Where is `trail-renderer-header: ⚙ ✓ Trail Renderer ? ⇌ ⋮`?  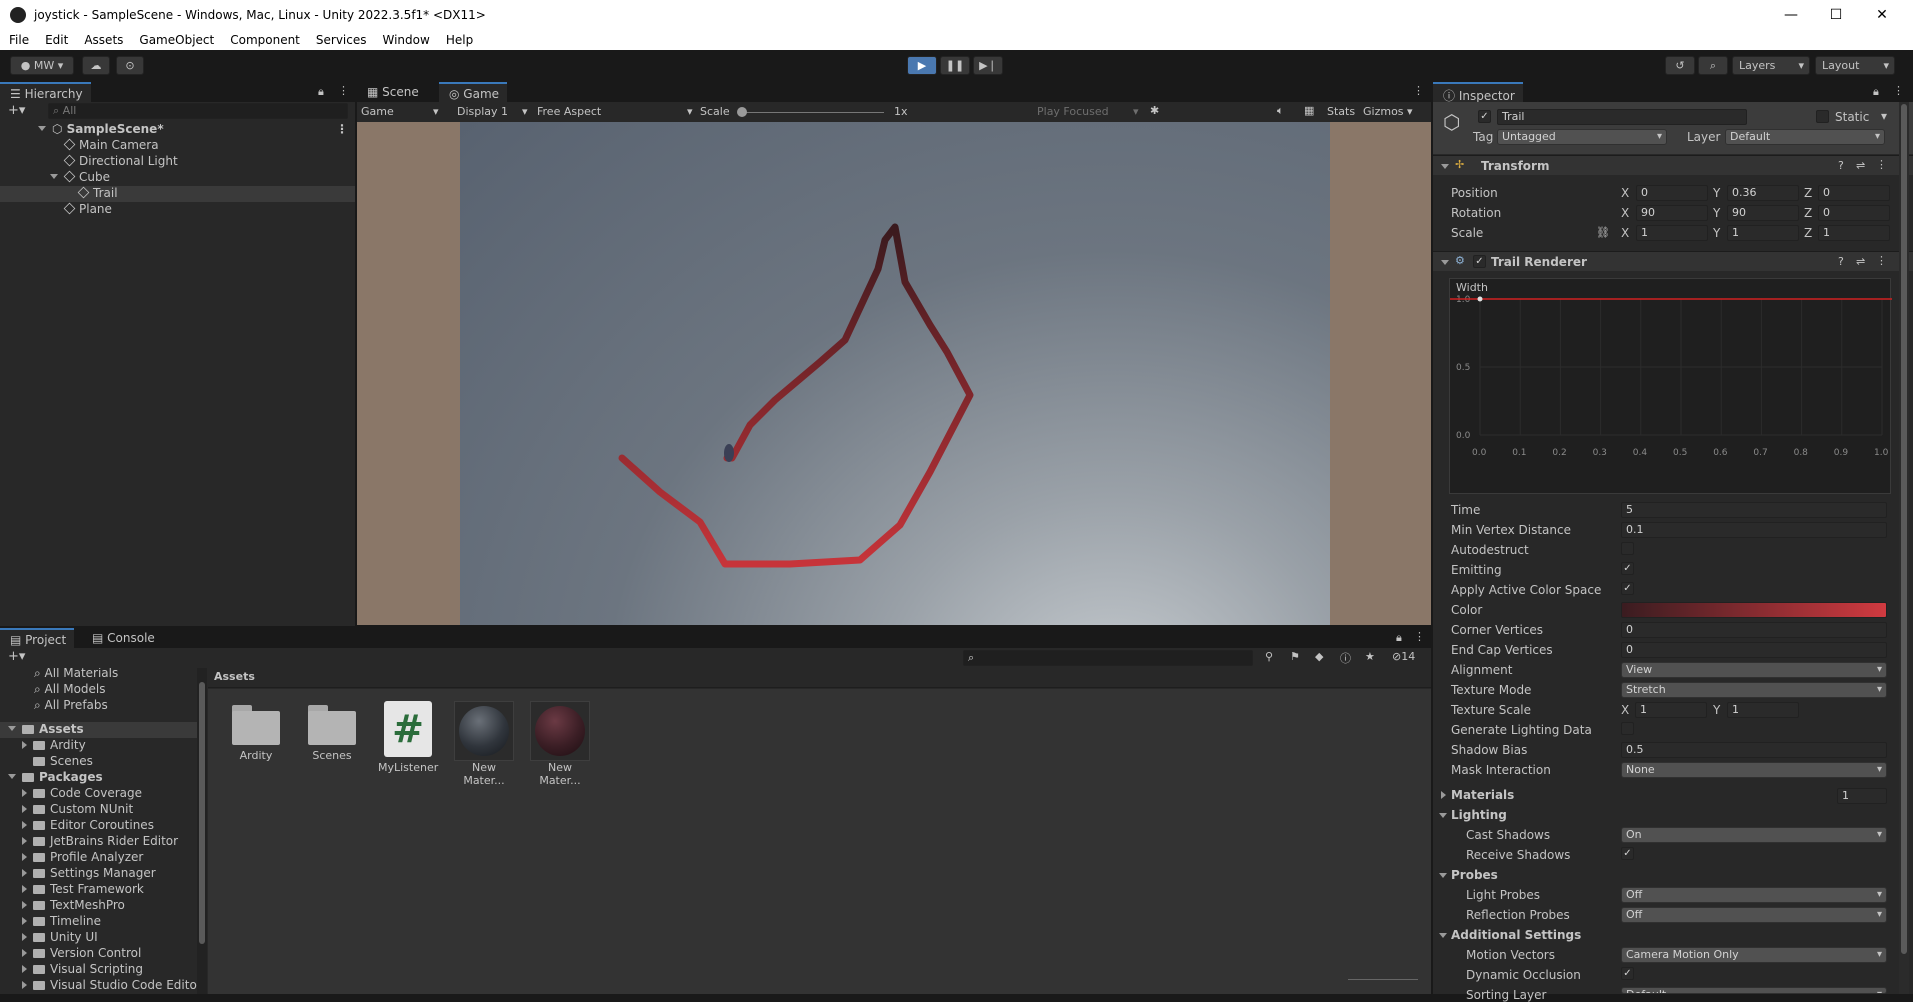 trail-renderer-header: ⚙ ✓ Trail Renderer ? ⇌ ⋮ is located at coordinates (1673, 261).